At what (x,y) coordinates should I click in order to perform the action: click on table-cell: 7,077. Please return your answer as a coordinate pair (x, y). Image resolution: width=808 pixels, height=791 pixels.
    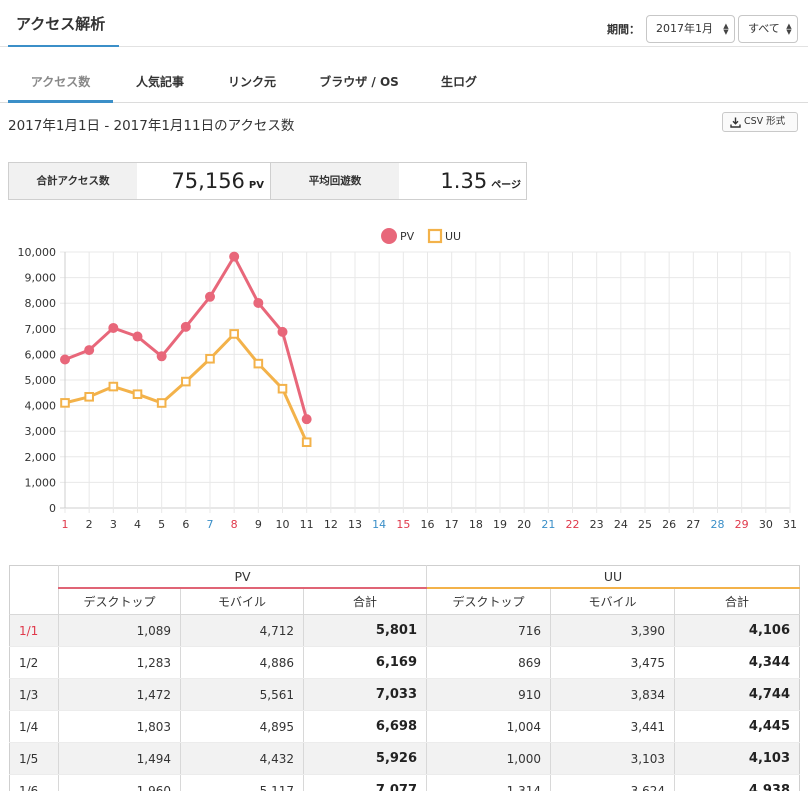
    Looking at the image, I should click on (365, 782).